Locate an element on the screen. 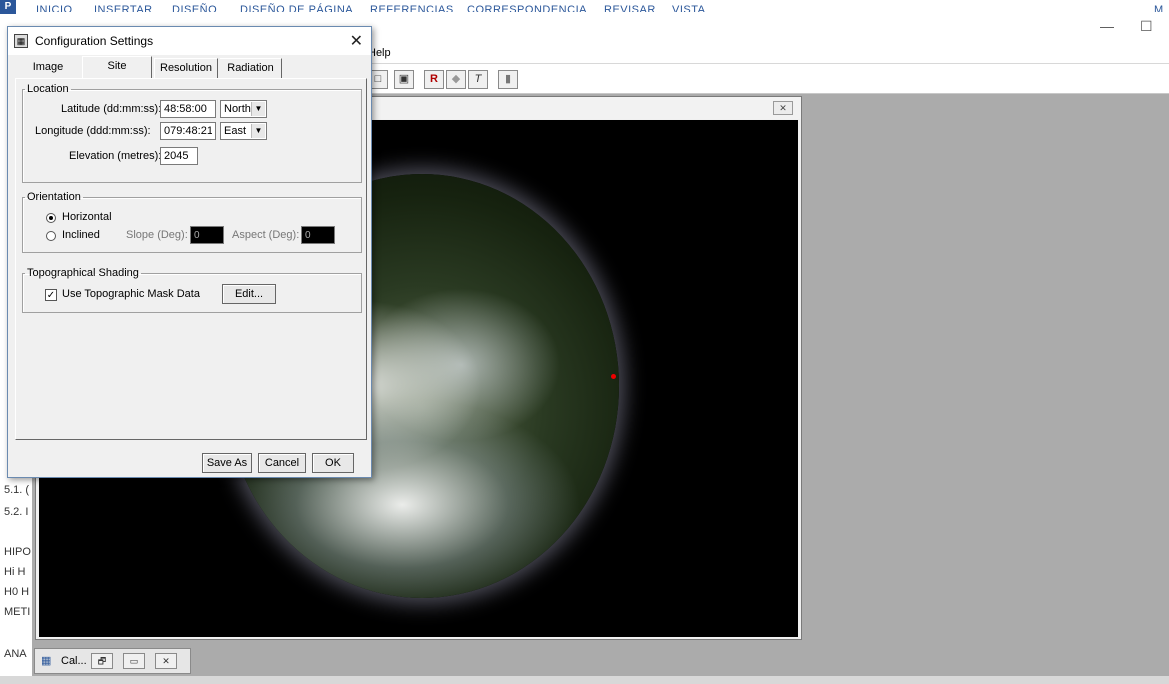 This screenshot has height=684, width=1169. latitude-direction-select: North ▼ is located at coordinates (243, 109).